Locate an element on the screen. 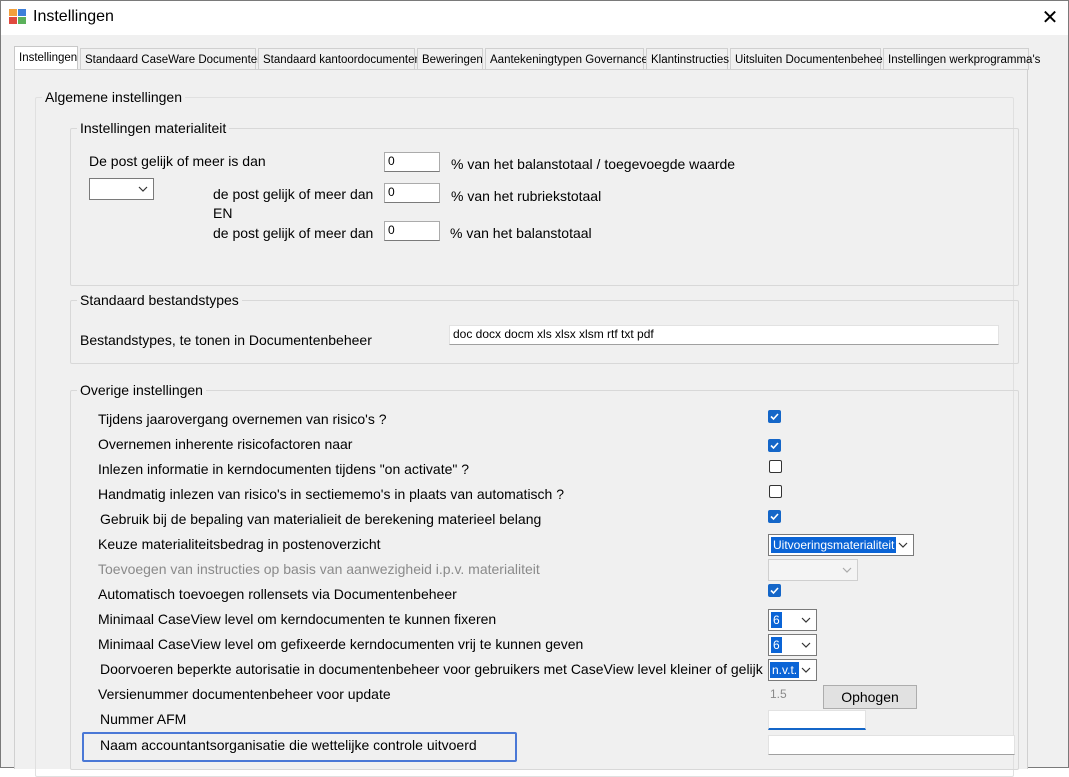  rollensets-checkbox is located at coordinates (774, 590).